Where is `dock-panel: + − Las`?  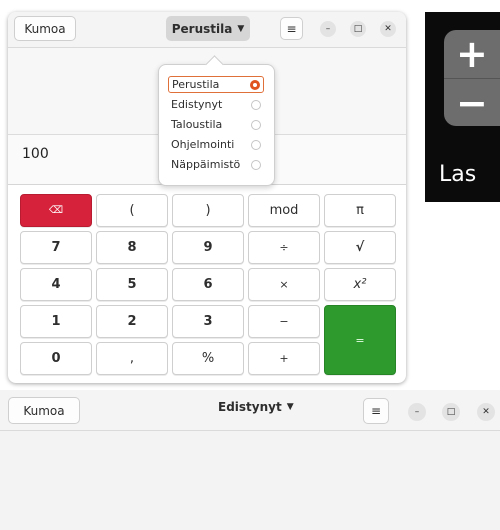
dock-panel: + − Las is located at coordinates (462, 107).